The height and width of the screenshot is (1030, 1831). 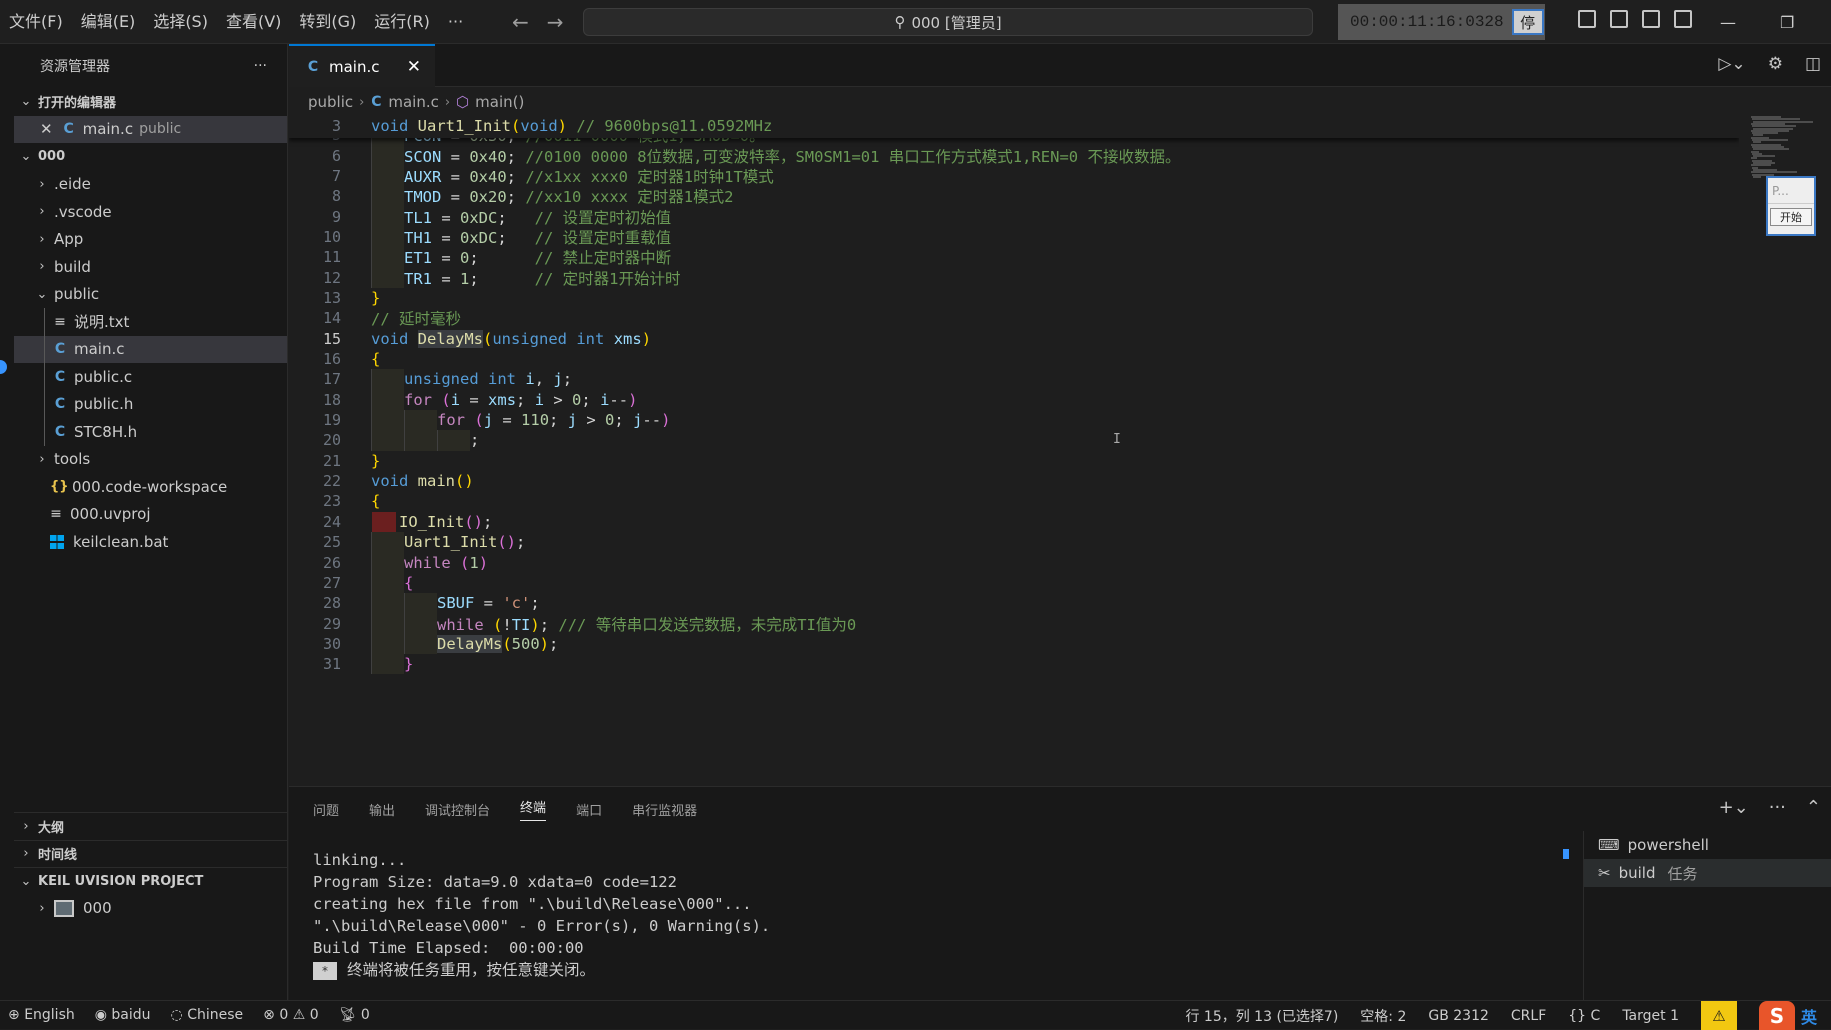 I want to click on start-button: 开始, so click(x=1791, y=217).